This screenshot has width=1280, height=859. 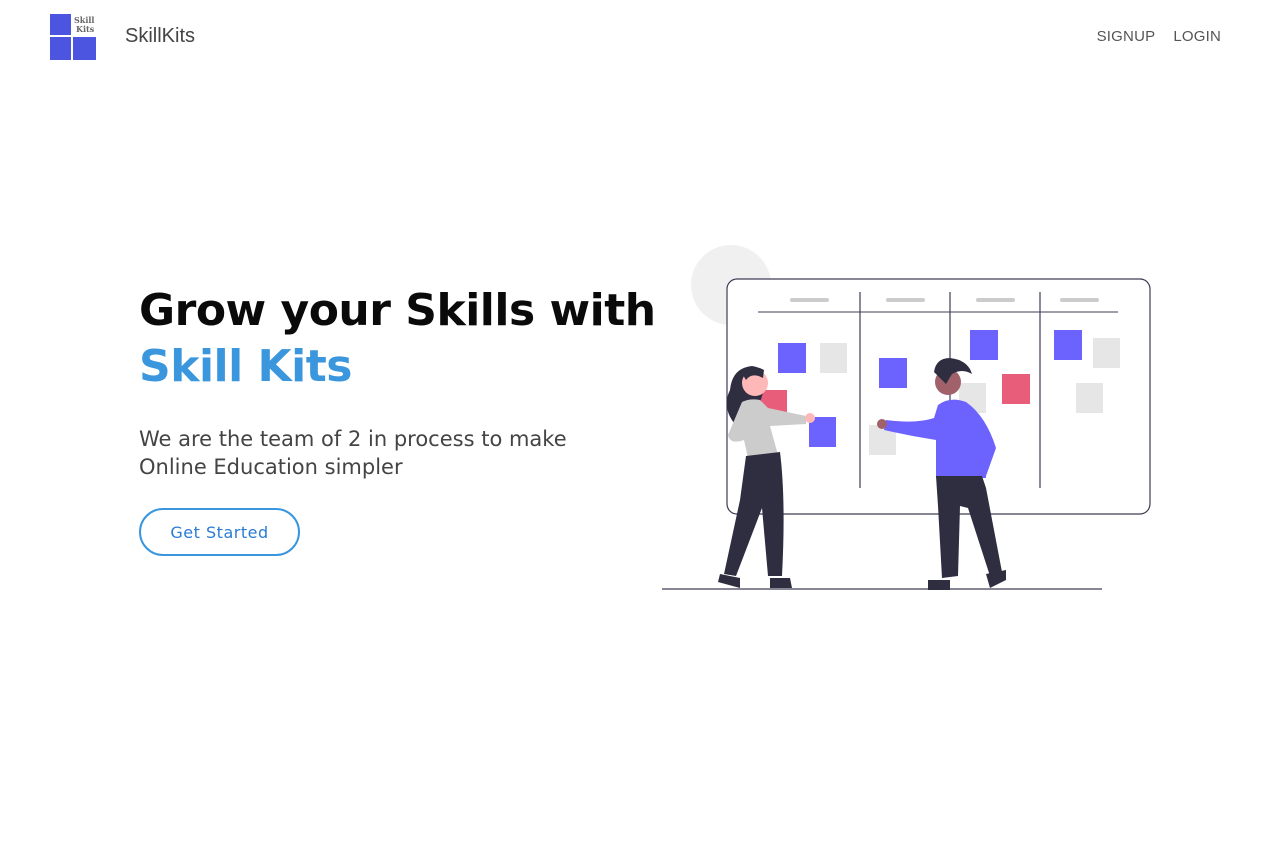 I want to click on hero-subtitle-line2: Online Education simpler, so click(x=271, y=467).